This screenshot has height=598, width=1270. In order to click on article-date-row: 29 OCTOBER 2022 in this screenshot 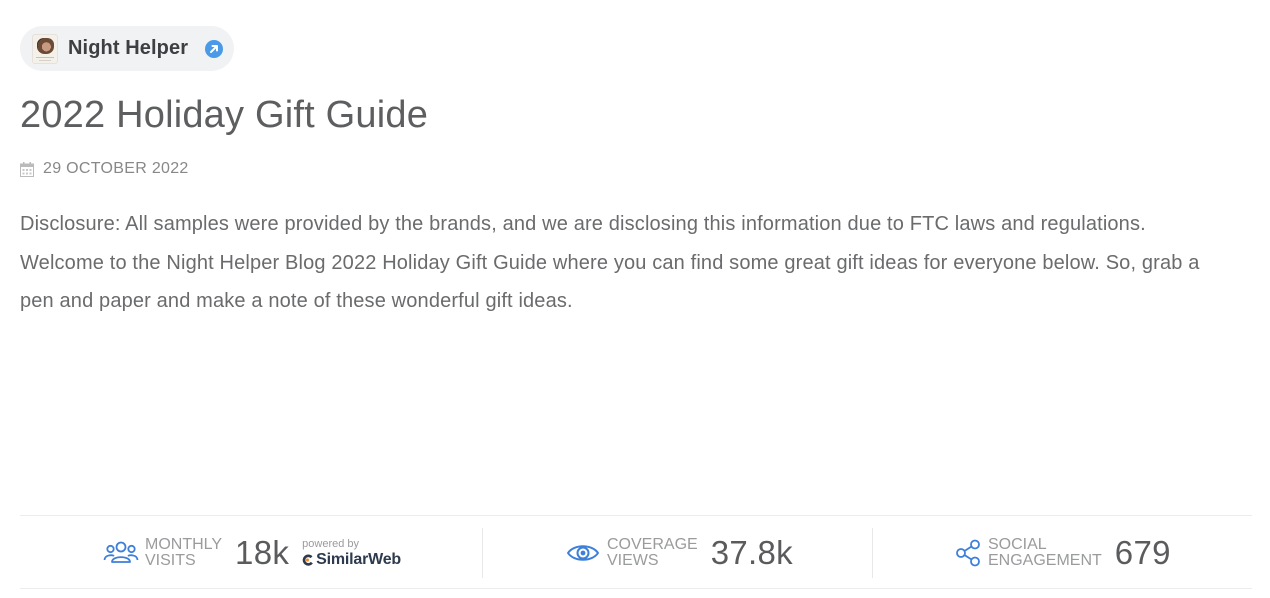, I will do `click(104, 169)`.